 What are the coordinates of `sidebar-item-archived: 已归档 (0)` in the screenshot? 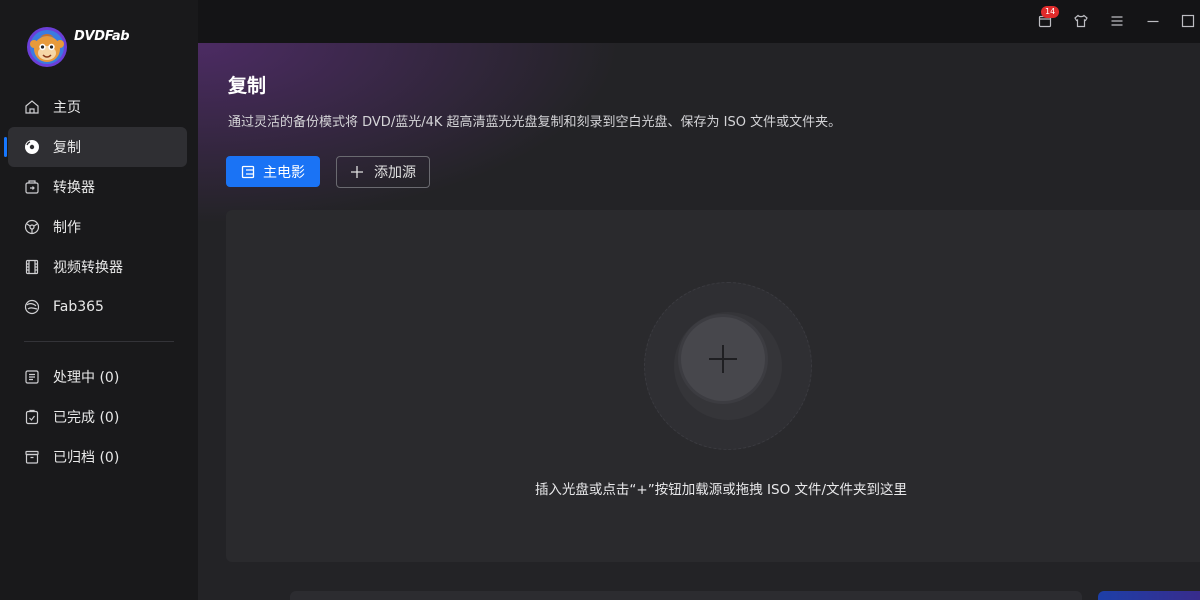 It's located at (97, 457).